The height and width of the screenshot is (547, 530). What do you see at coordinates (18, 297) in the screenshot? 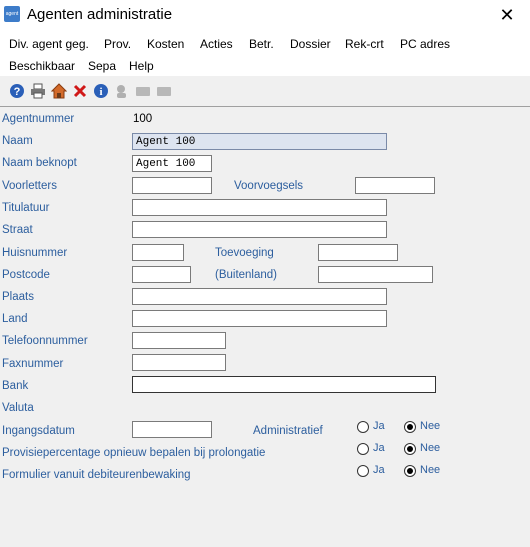
I see `plaats-label: Plaats` at bounding box center [18, 297].